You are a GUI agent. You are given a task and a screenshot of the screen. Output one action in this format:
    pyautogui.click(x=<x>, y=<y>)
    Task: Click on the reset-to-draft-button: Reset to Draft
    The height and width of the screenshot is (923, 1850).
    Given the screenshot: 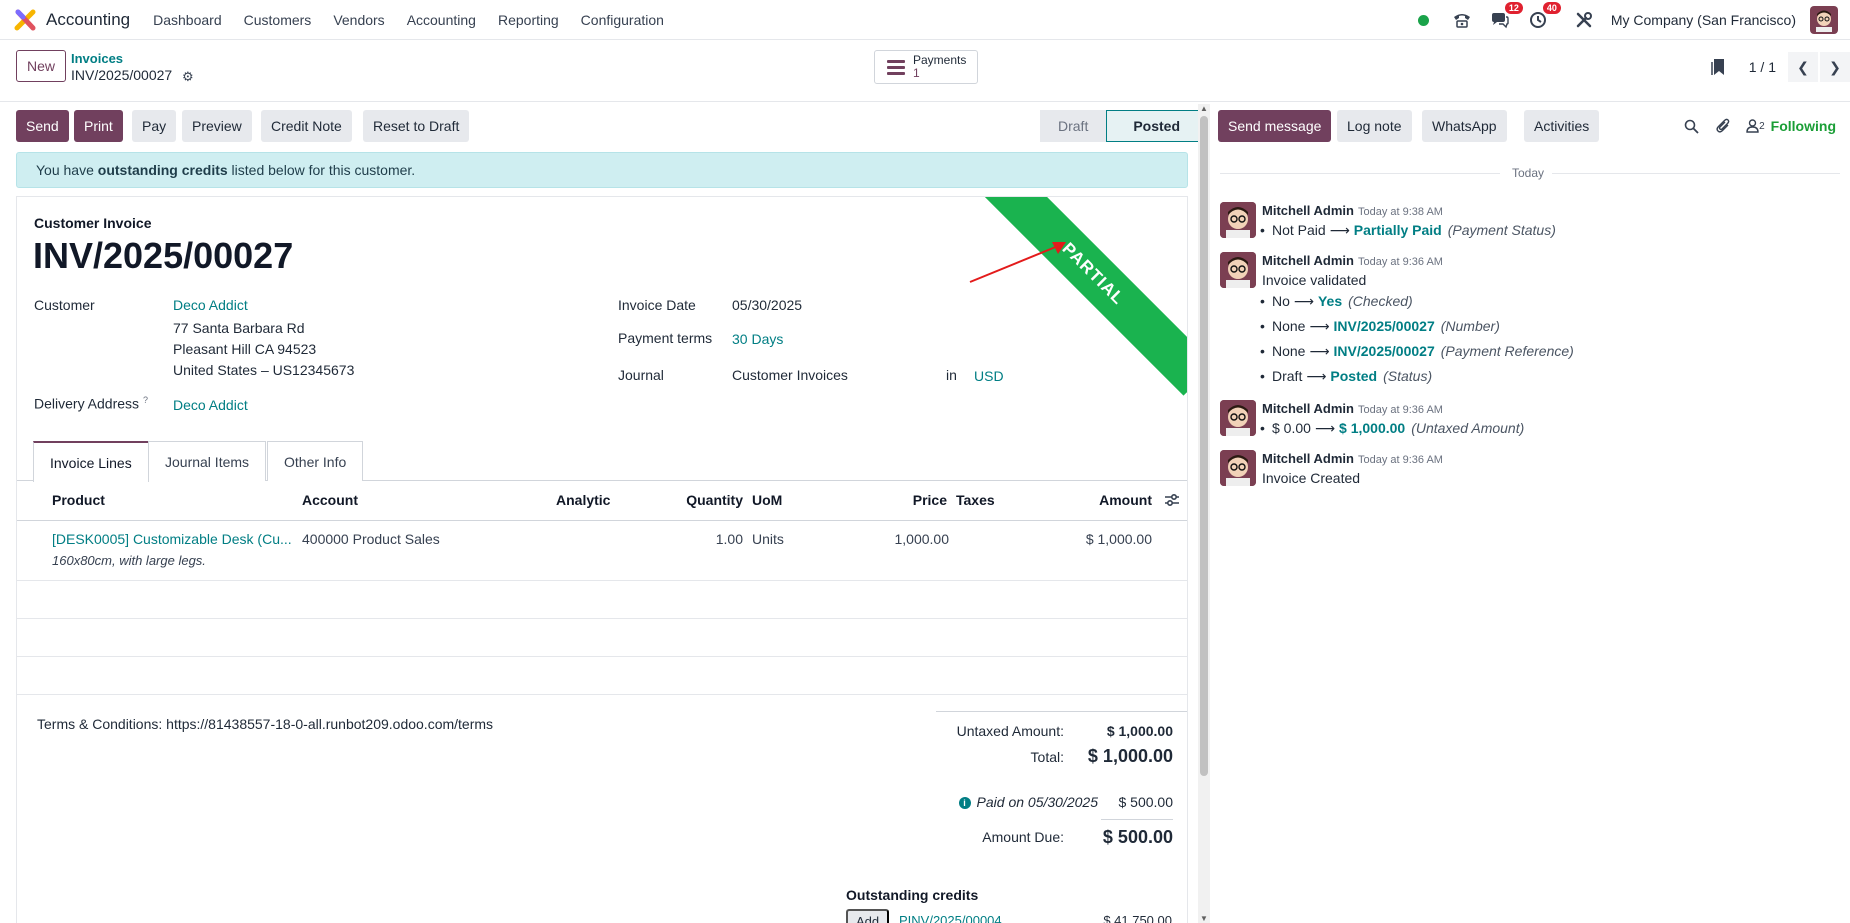 What is the action you would take?
    pyautogui.click(x=416, y=126)
    